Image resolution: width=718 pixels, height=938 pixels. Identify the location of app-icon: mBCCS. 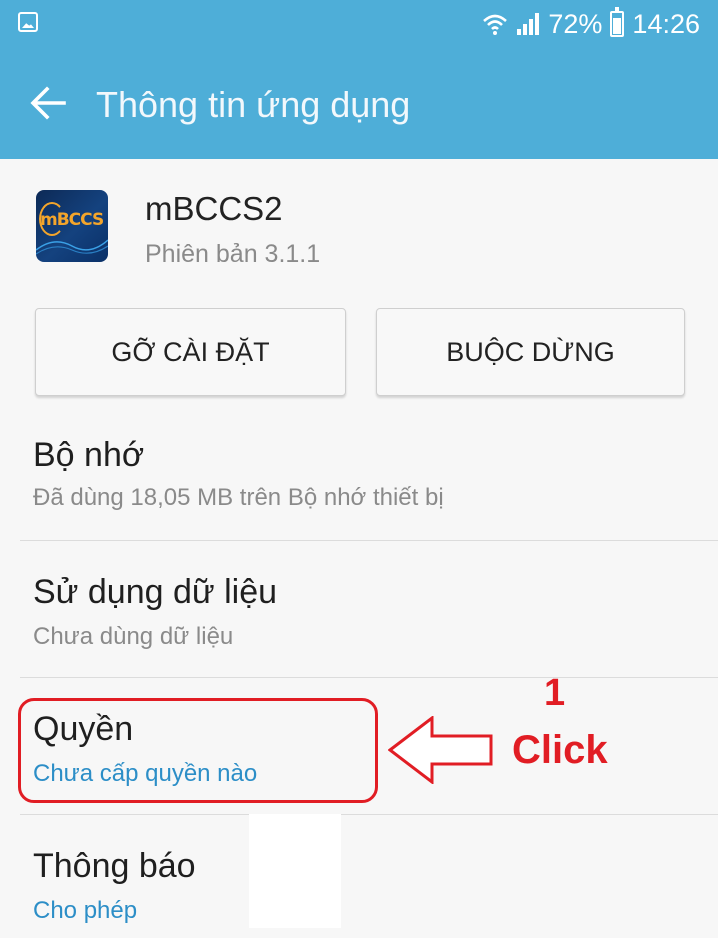
(72, 226).